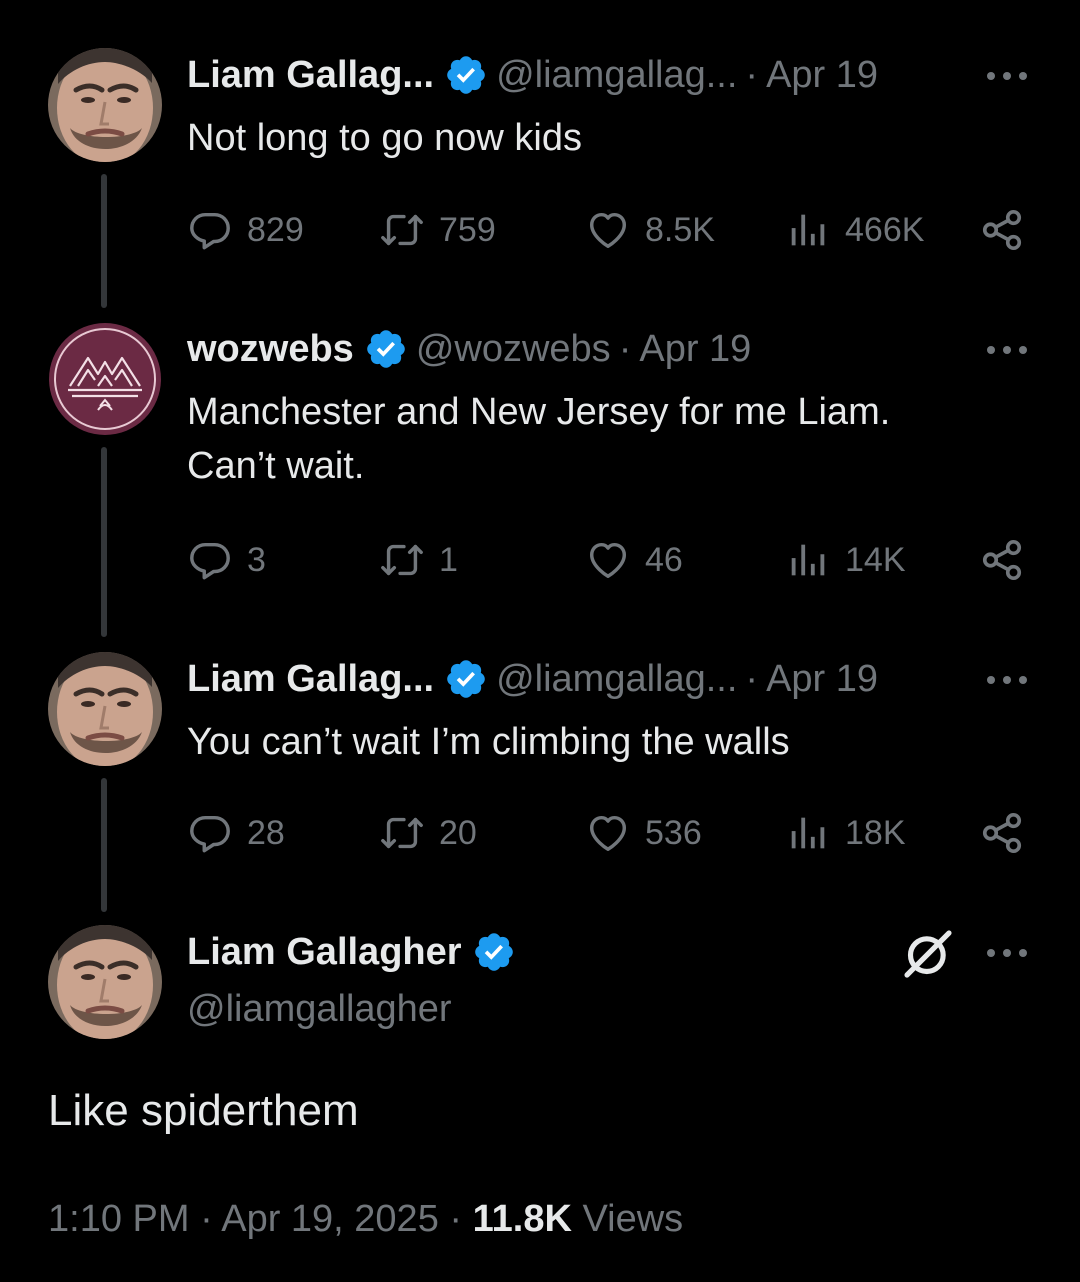  Describe the element at coordinates (324, 952) in the screenshot. I see `display-name: Liam Gallagher` at that location.